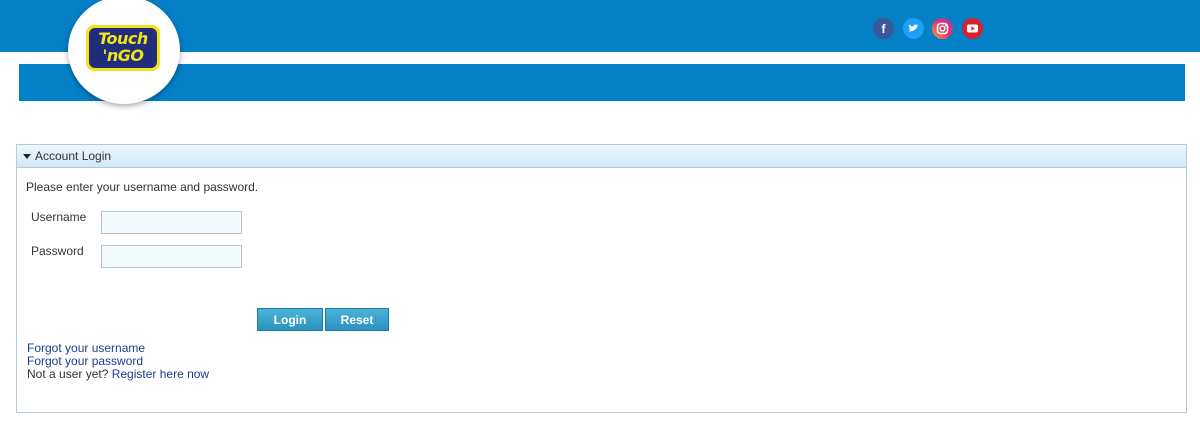 This screenshot has width=1200, height=423. What do you see at coordinates (171, 256) in the screenshot?
I see `password-input` at bounding box center [171, 256].